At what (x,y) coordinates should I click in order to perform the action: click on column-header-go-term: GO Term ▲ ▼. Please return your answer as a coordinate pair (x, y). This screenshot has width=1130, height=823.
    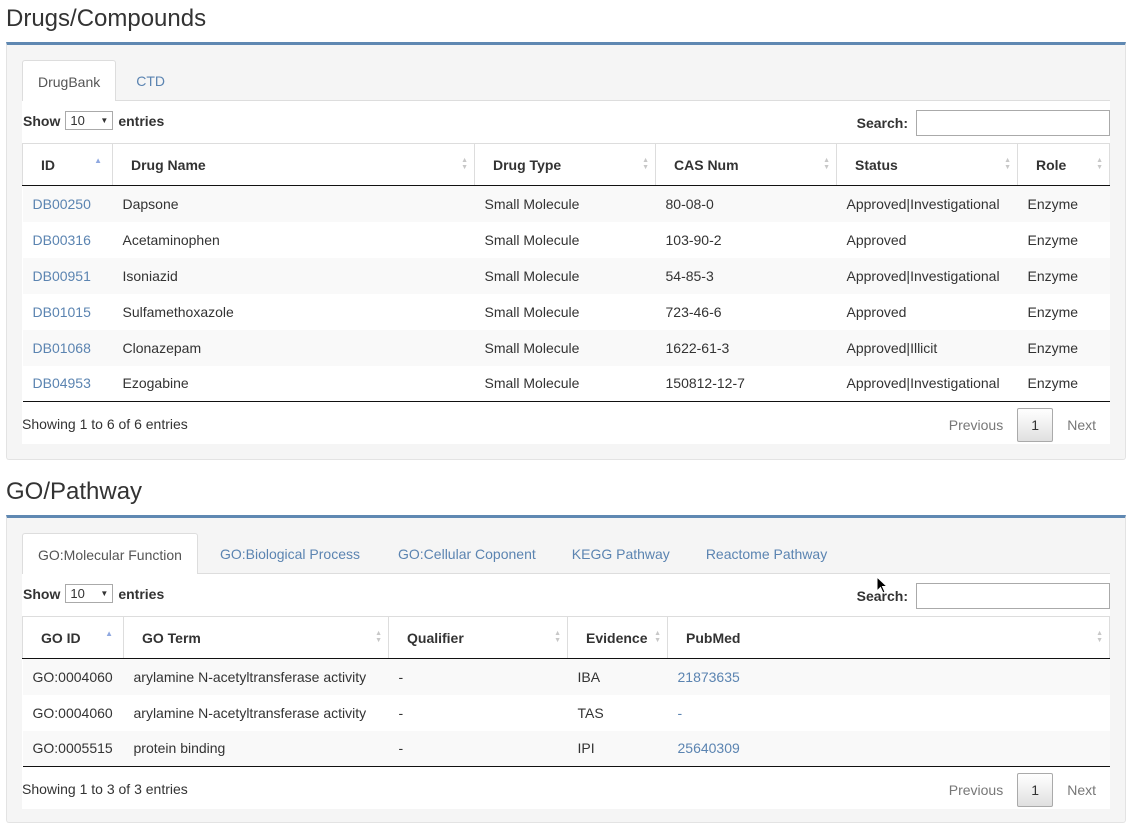
    Looking at the image, I should click on (256, 637).